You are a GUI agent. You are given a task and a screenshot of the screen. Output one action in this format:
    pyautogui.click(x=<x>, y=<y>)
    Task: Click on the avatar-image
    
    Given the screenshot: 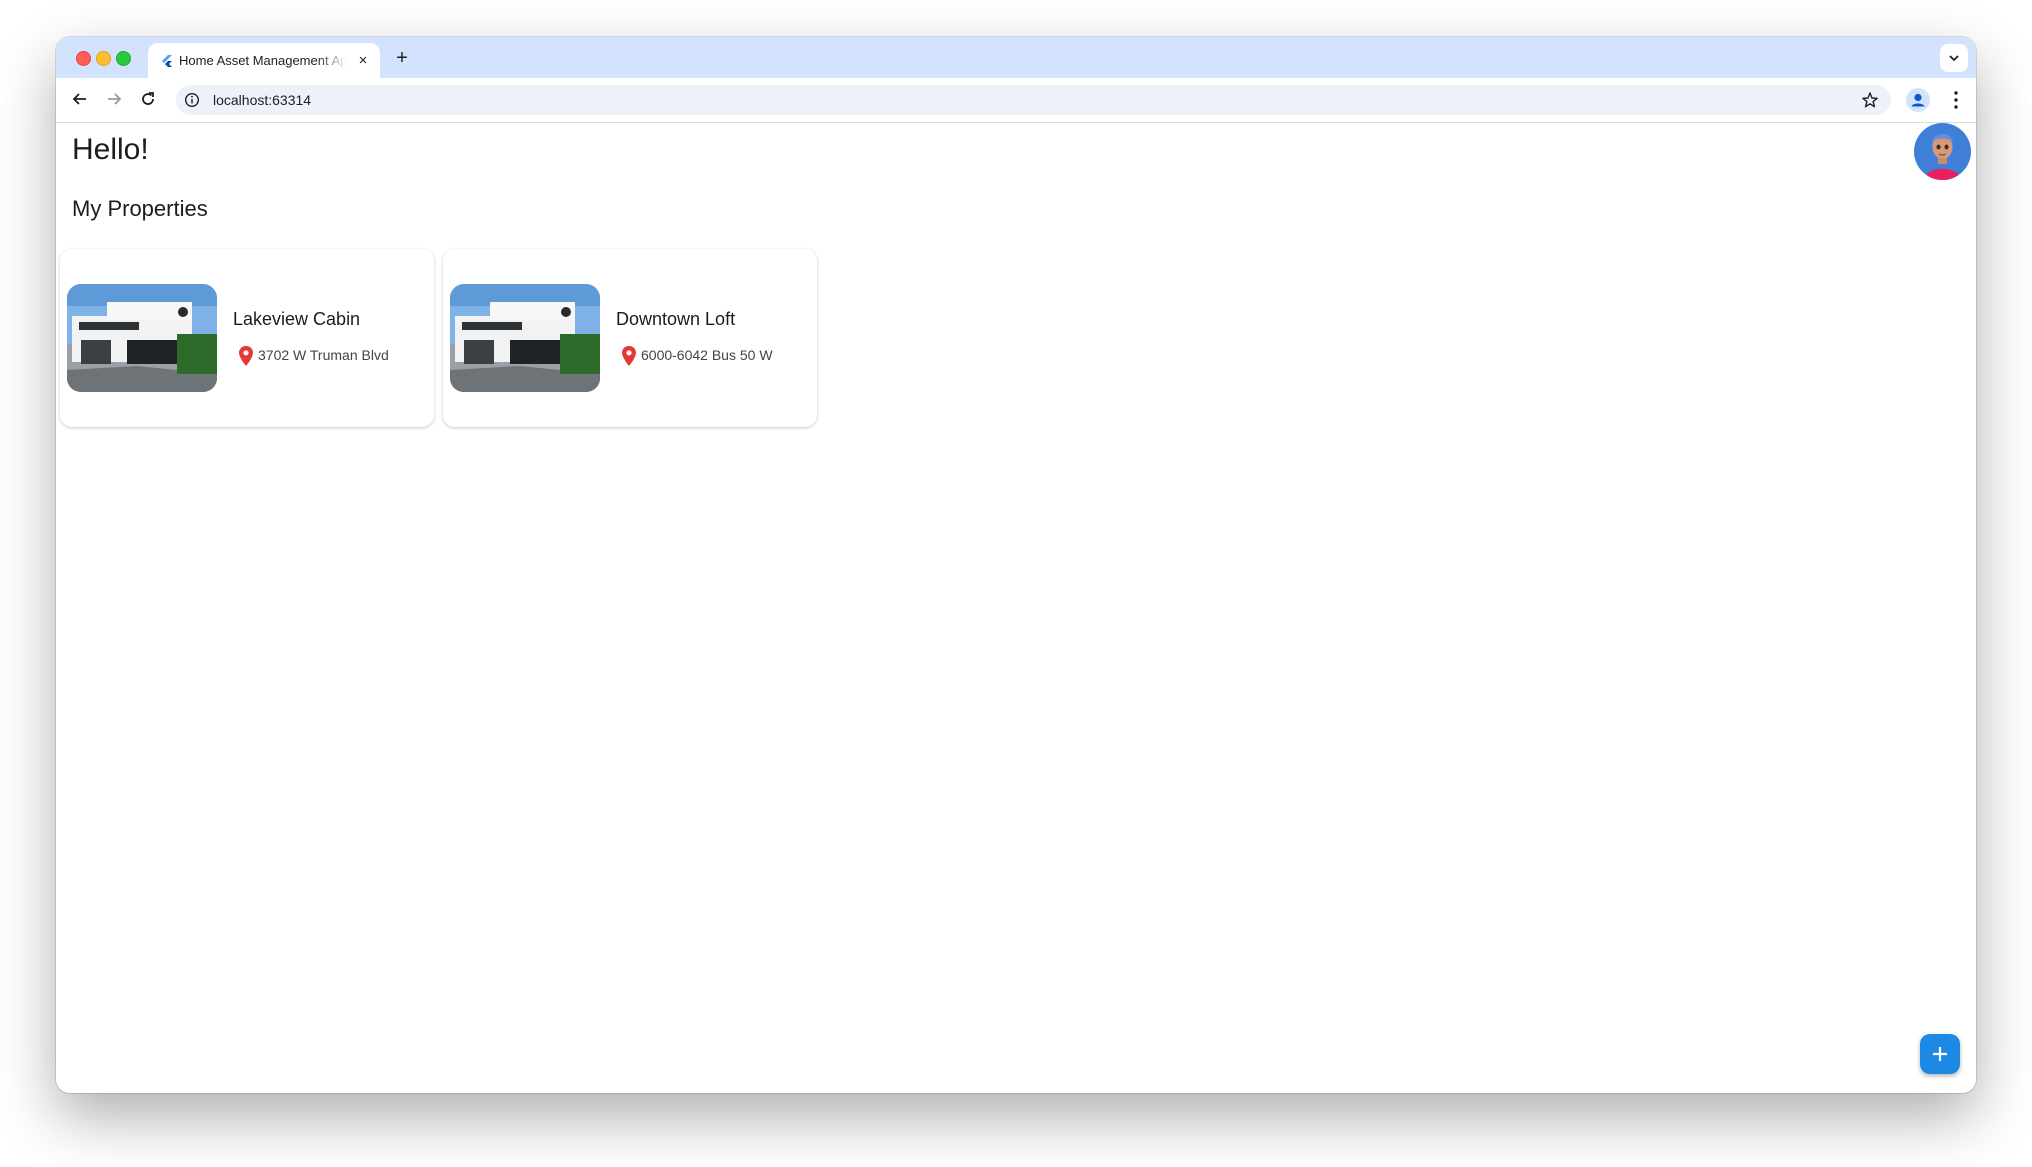 What is the action you would take?
    pyautogui.click(x=1942, y=151)
    